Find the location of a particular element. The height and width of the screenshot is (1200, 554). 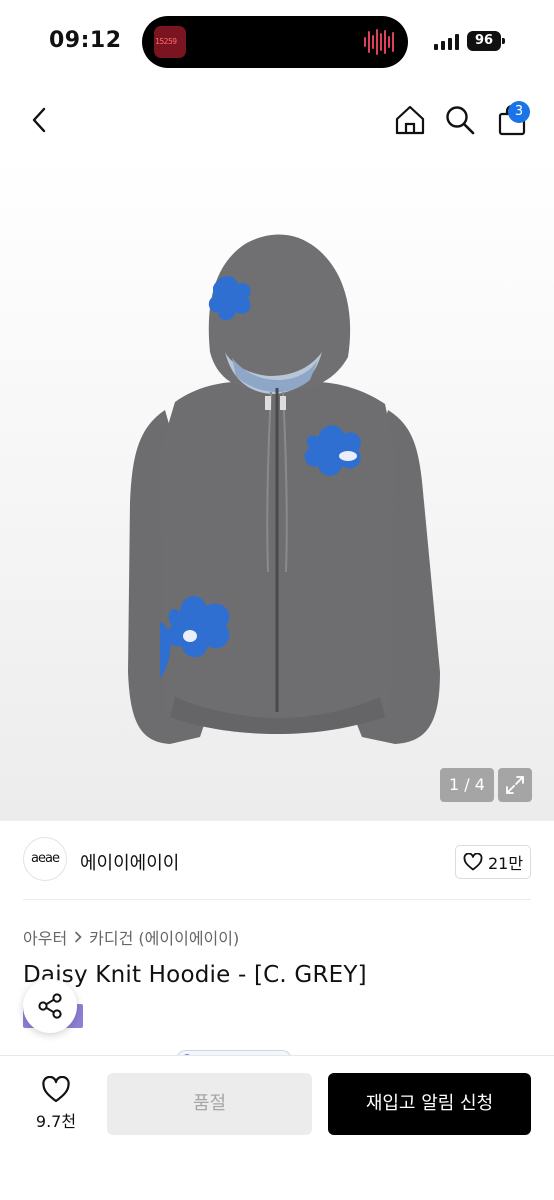

wishlist-button: 9.7천 is located at coordinates (56, 1104).